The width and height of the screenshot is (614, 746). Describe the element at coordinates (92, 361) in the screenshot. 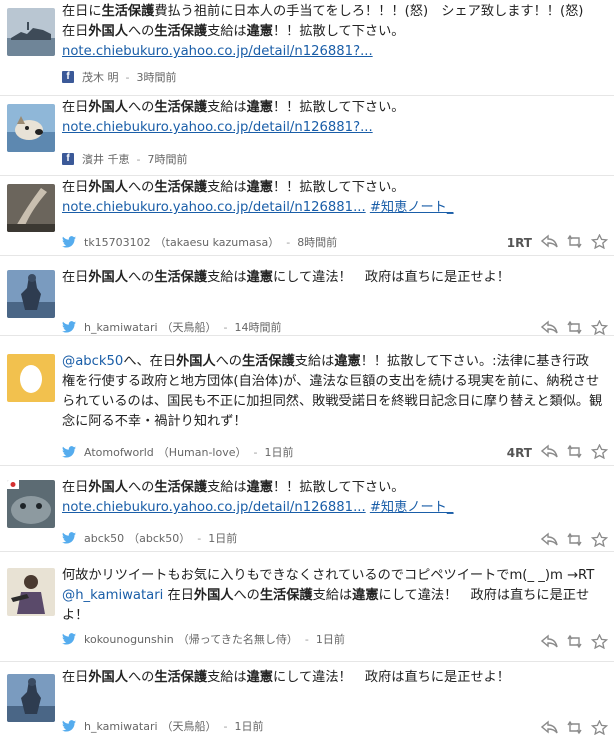

I see `mention-link: @abck50` at that location.